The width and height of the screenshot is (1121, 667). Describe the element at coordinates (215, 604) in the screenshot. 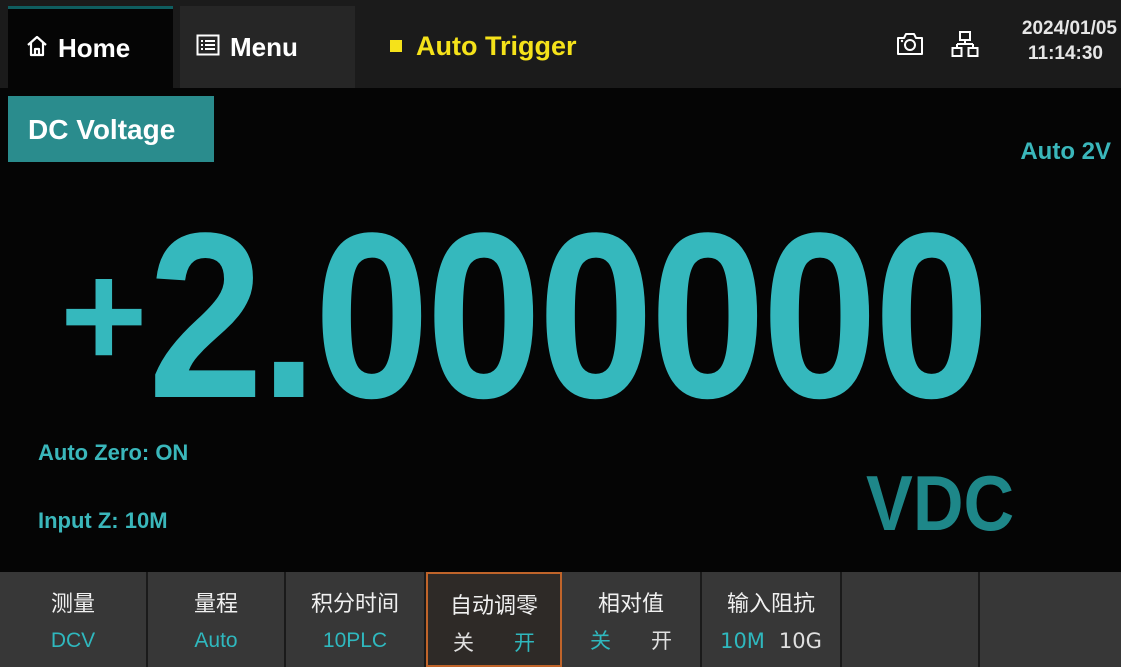

I see `softkey-title: 量程` at that location.